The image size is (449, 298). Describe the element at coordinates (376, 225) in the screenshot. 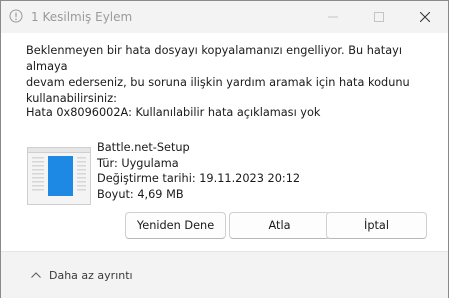

I see `cancel-button: İptal` at that location.